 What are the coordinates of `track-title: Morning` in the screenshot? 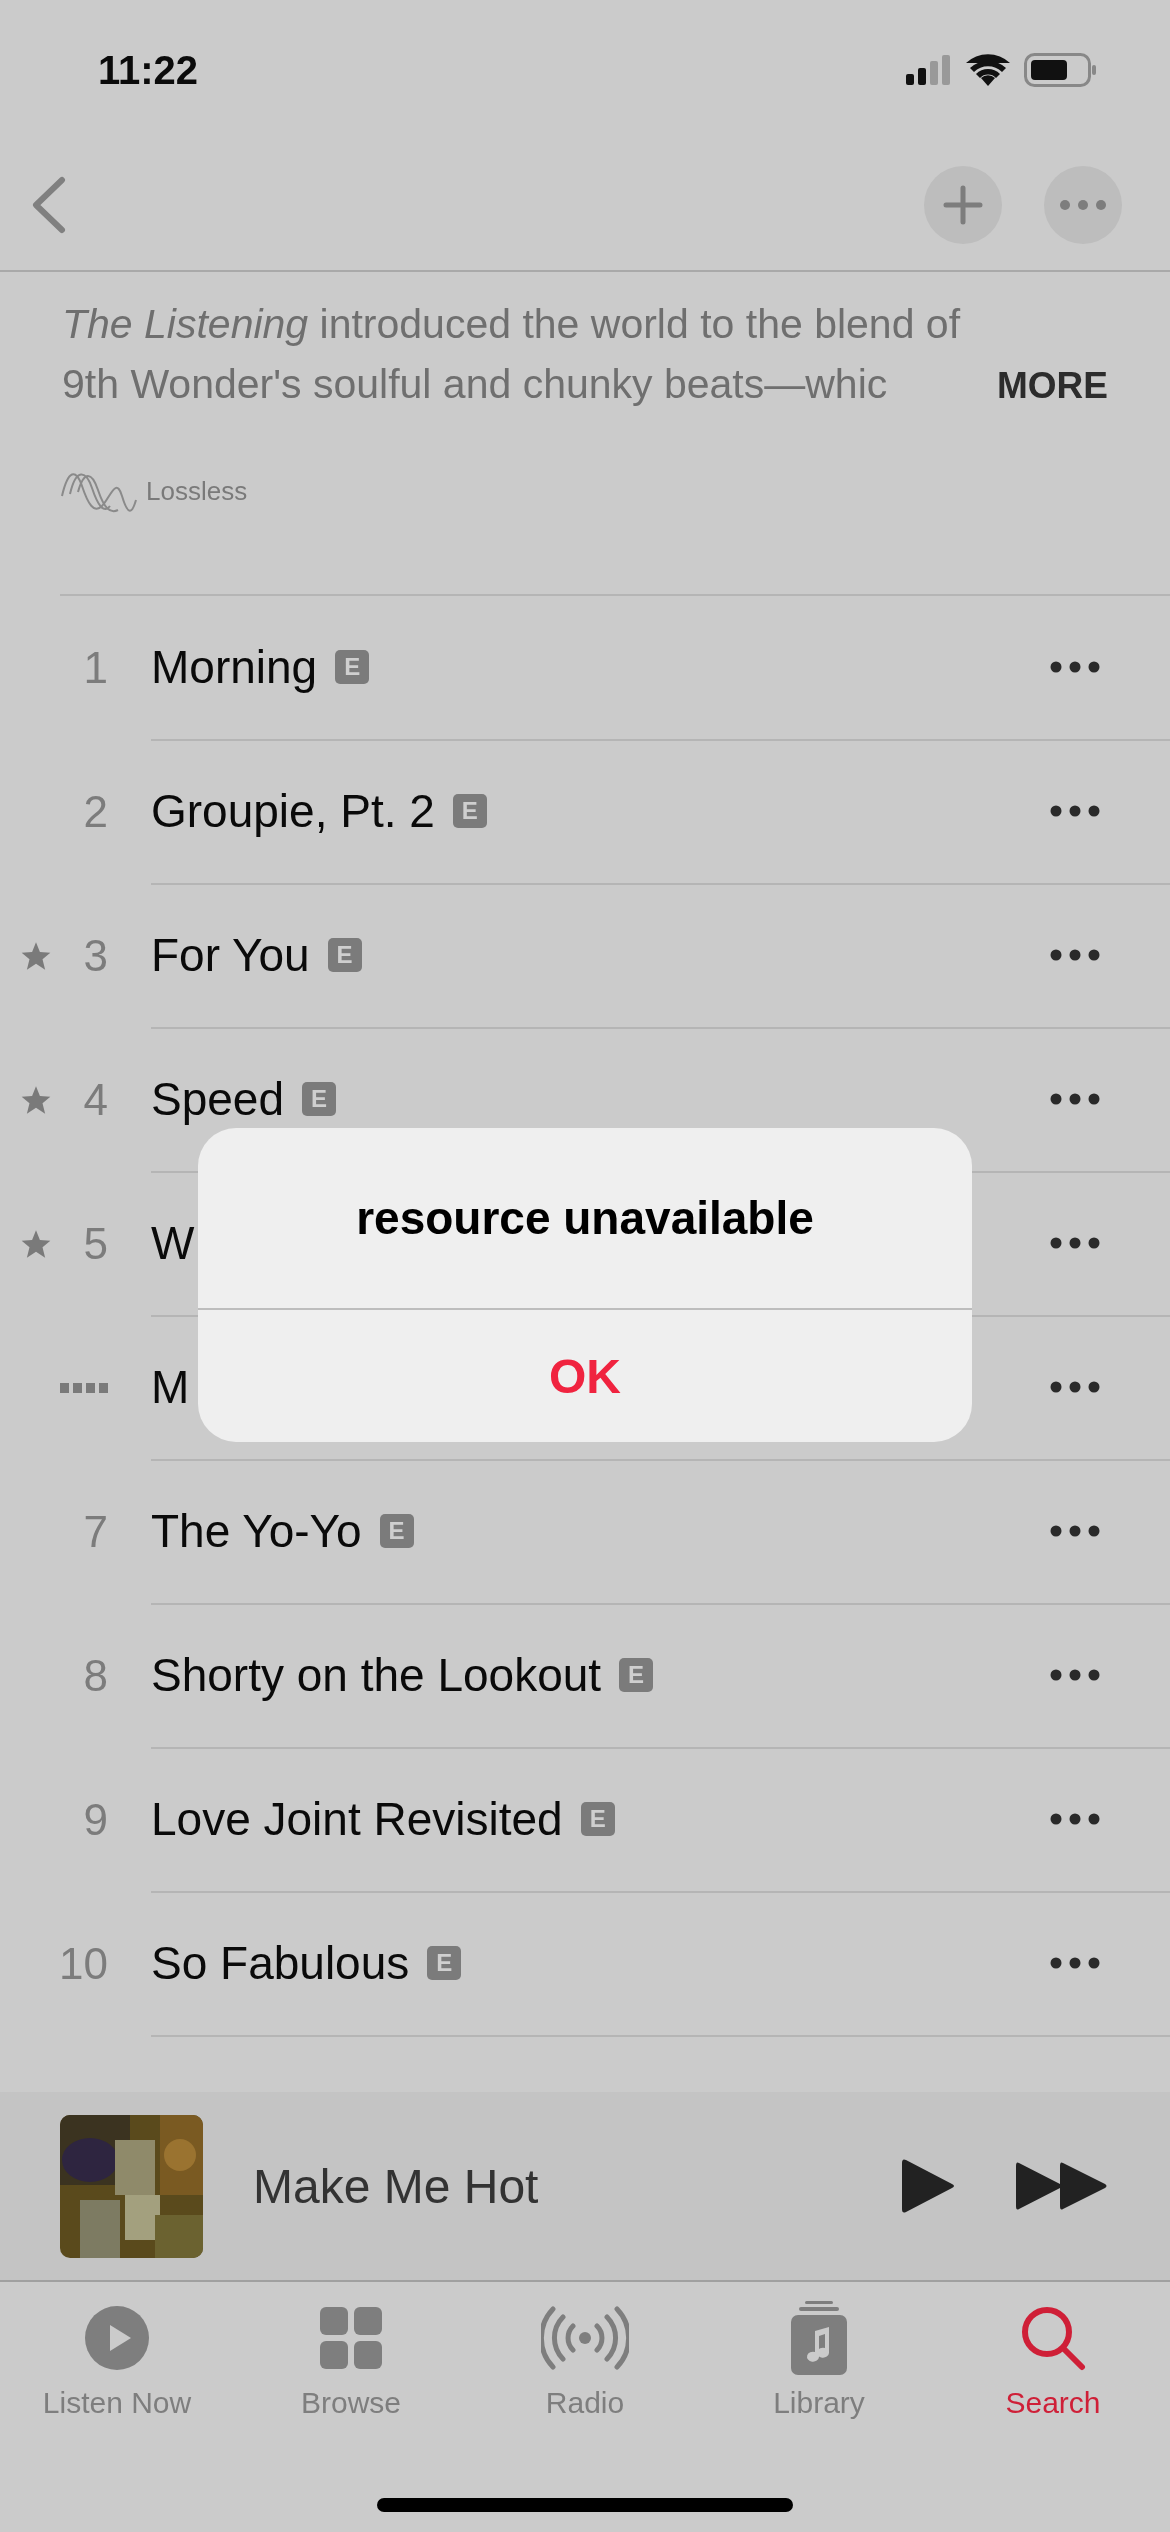 It's located at (234, 667).